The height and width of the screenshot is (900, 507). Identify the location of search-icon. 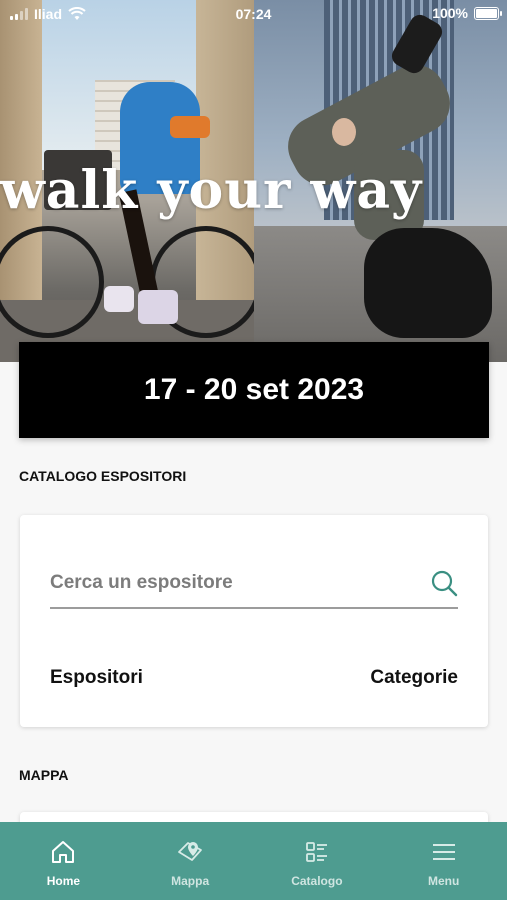
(444, 583).